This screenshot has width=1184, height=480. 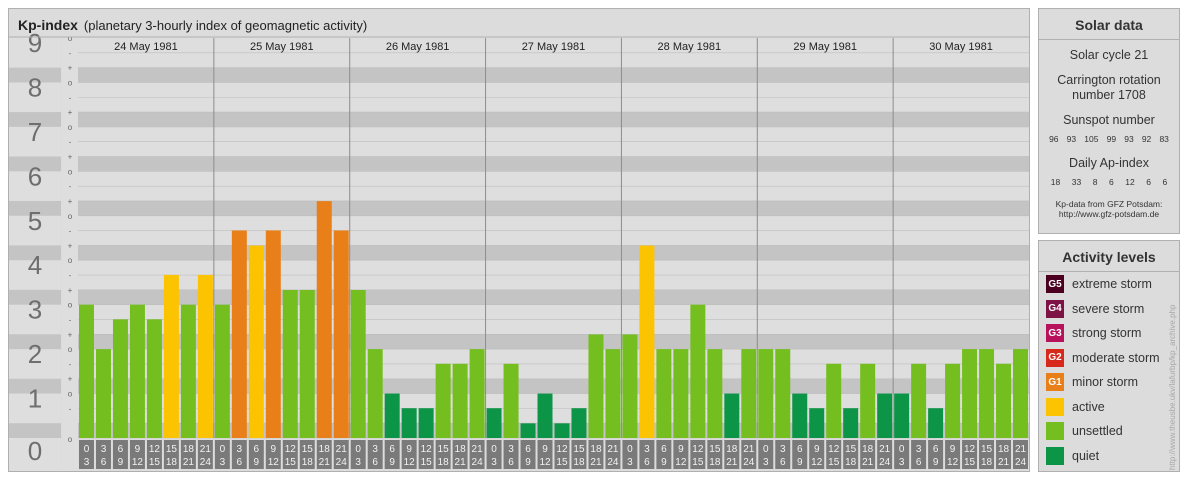 What do you see at coordinates (291, 449) in the screenshot?
I see `time-start-label: 12` at bounding box center [291, 449].